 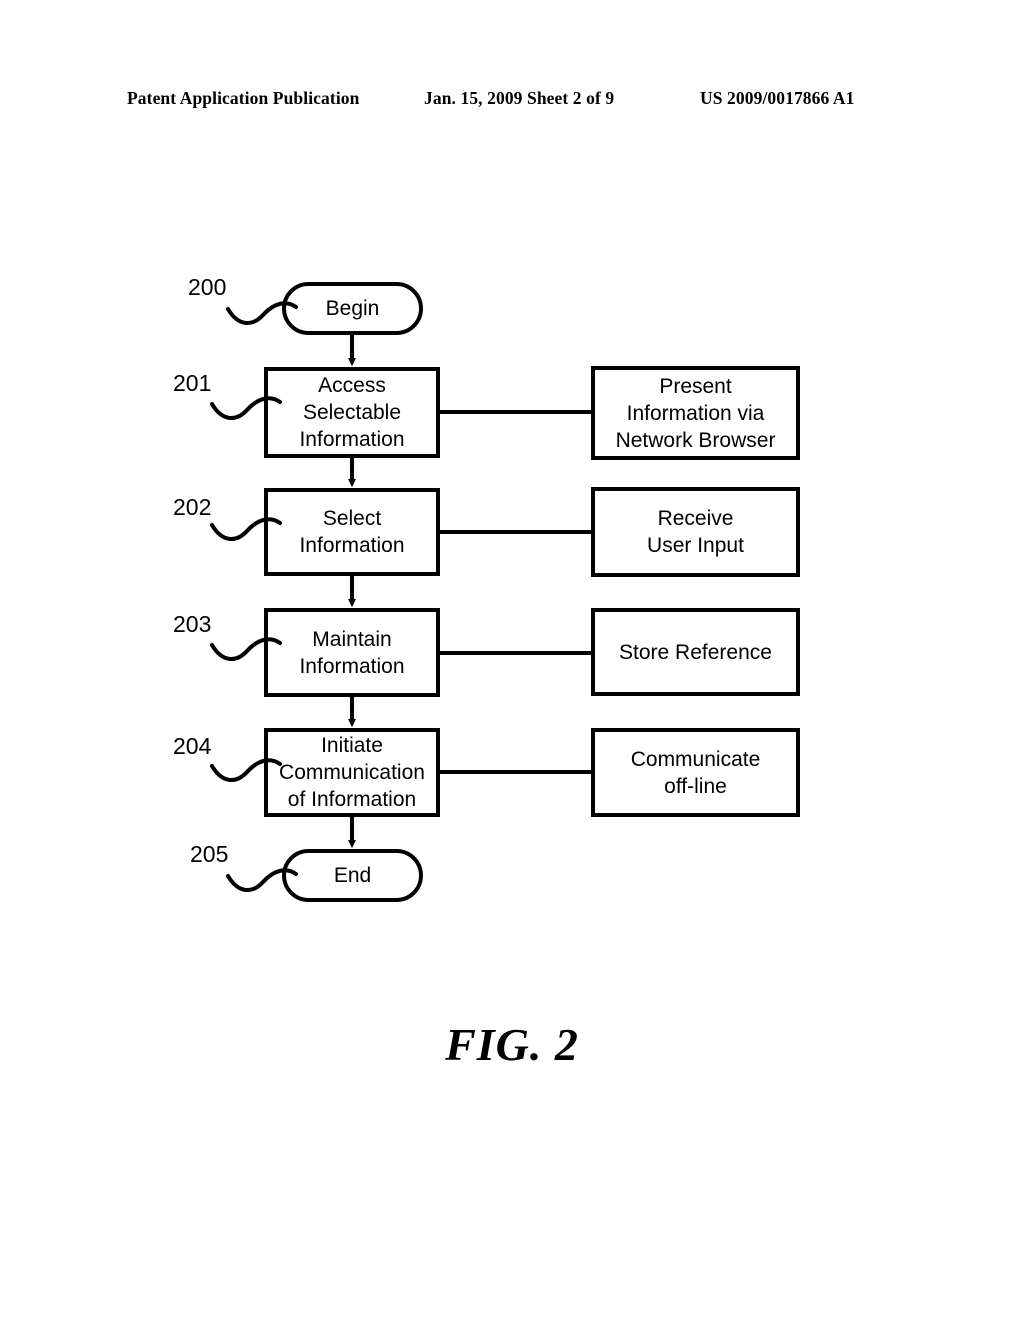 What do you see at coordinates (352, 772) in the screenshot?
I see `node-shape-initiate-communication-of-information` at bounding box center [352, 772].